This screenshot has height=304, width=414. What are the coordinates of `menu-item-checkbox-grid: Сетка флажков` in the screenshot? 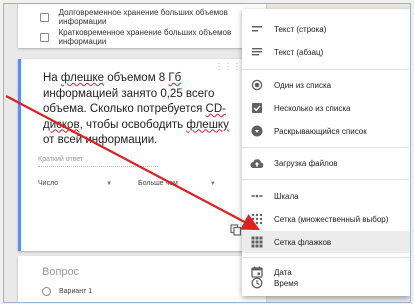 It's located at (326, 242).